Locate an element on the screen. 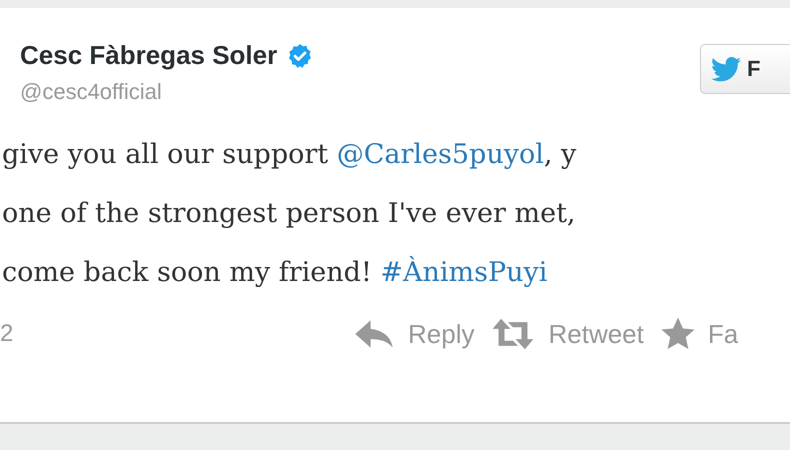 The width and height of the screenshot is (790, 450). author-handle: @cesc4official is located at coordinates (167, 92).